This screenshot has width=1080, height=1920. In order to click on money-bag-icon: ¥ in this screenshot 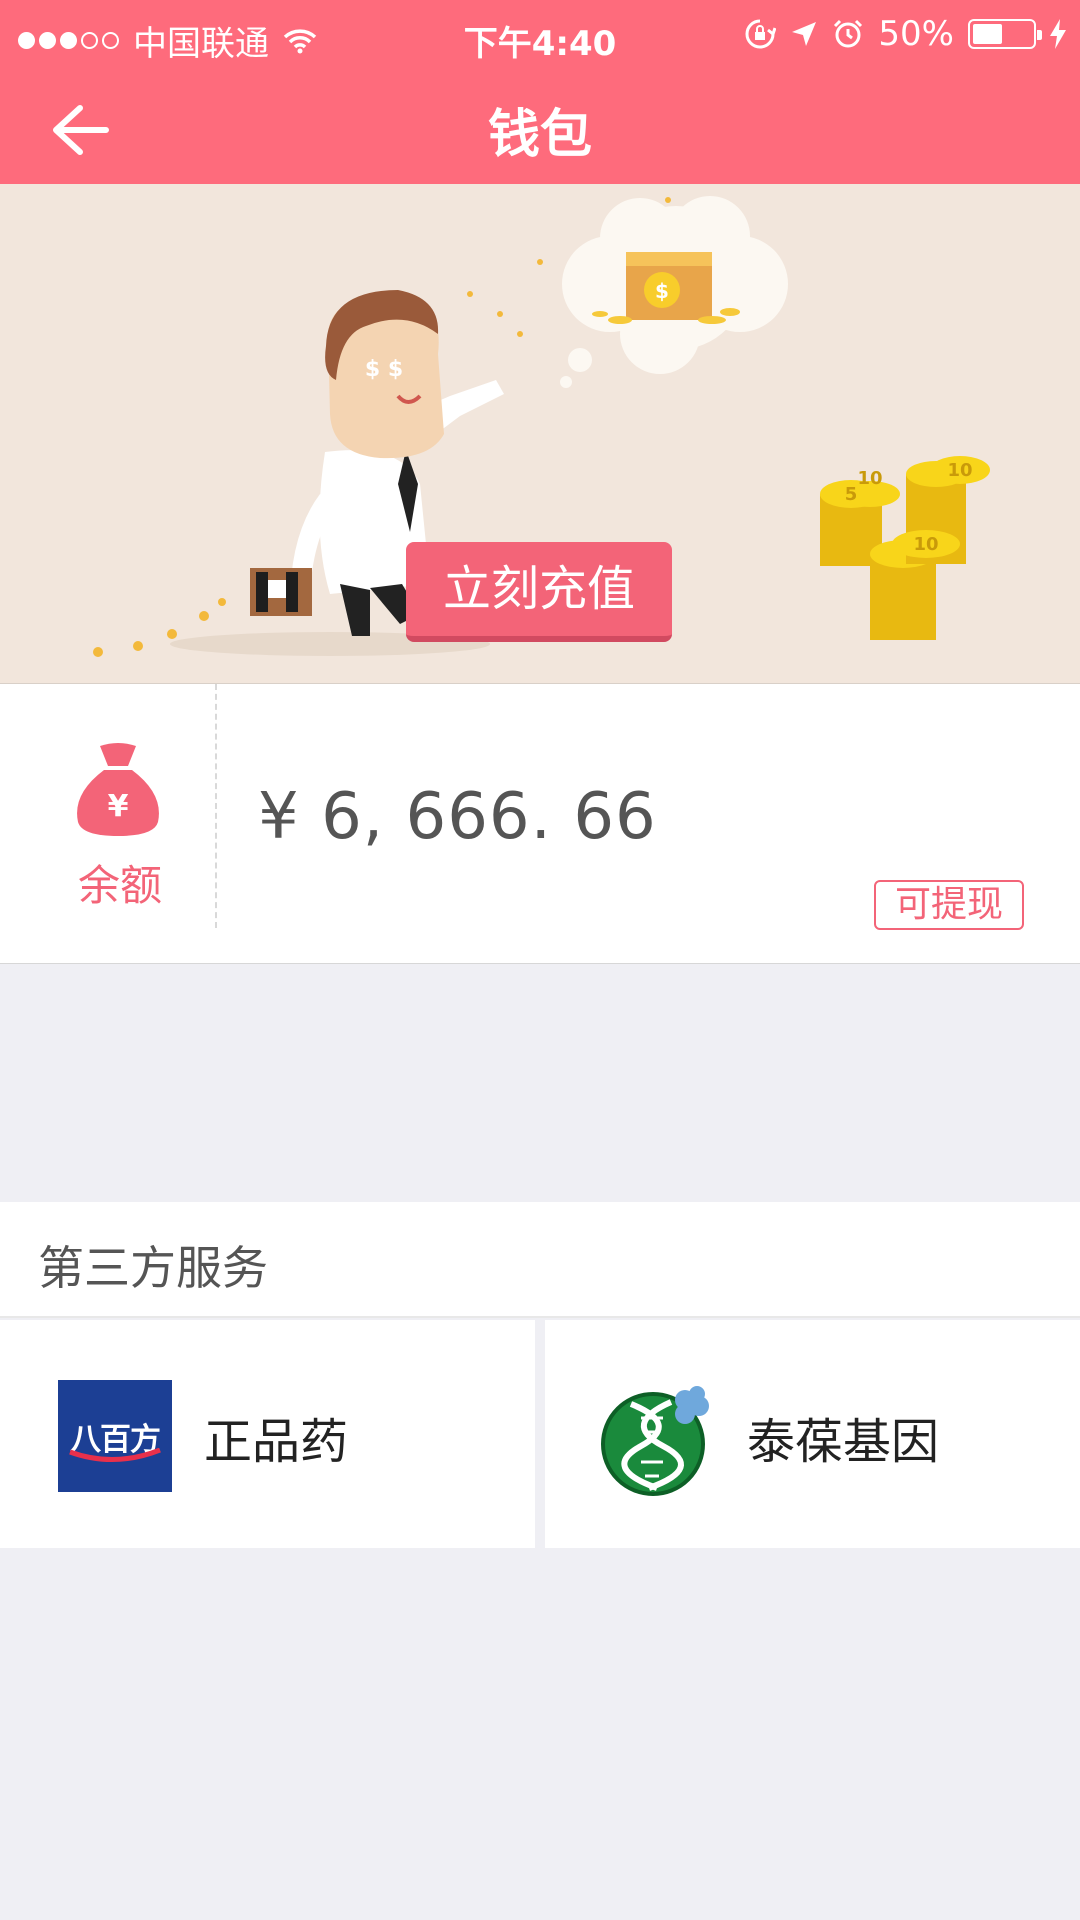, I will do `click(118, 789)`.